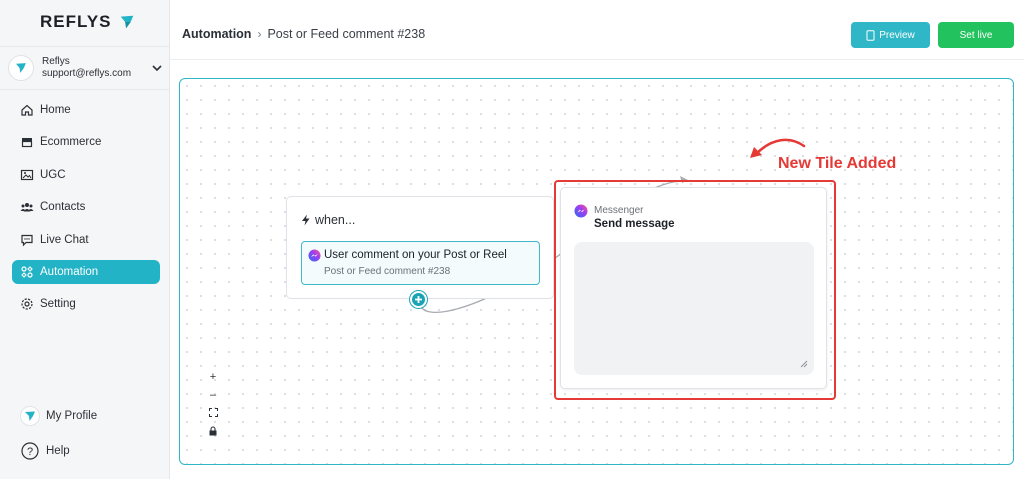 This screenshot has width=1024, height=479. I want to click on preview-label: Preview, so click(897, 35).